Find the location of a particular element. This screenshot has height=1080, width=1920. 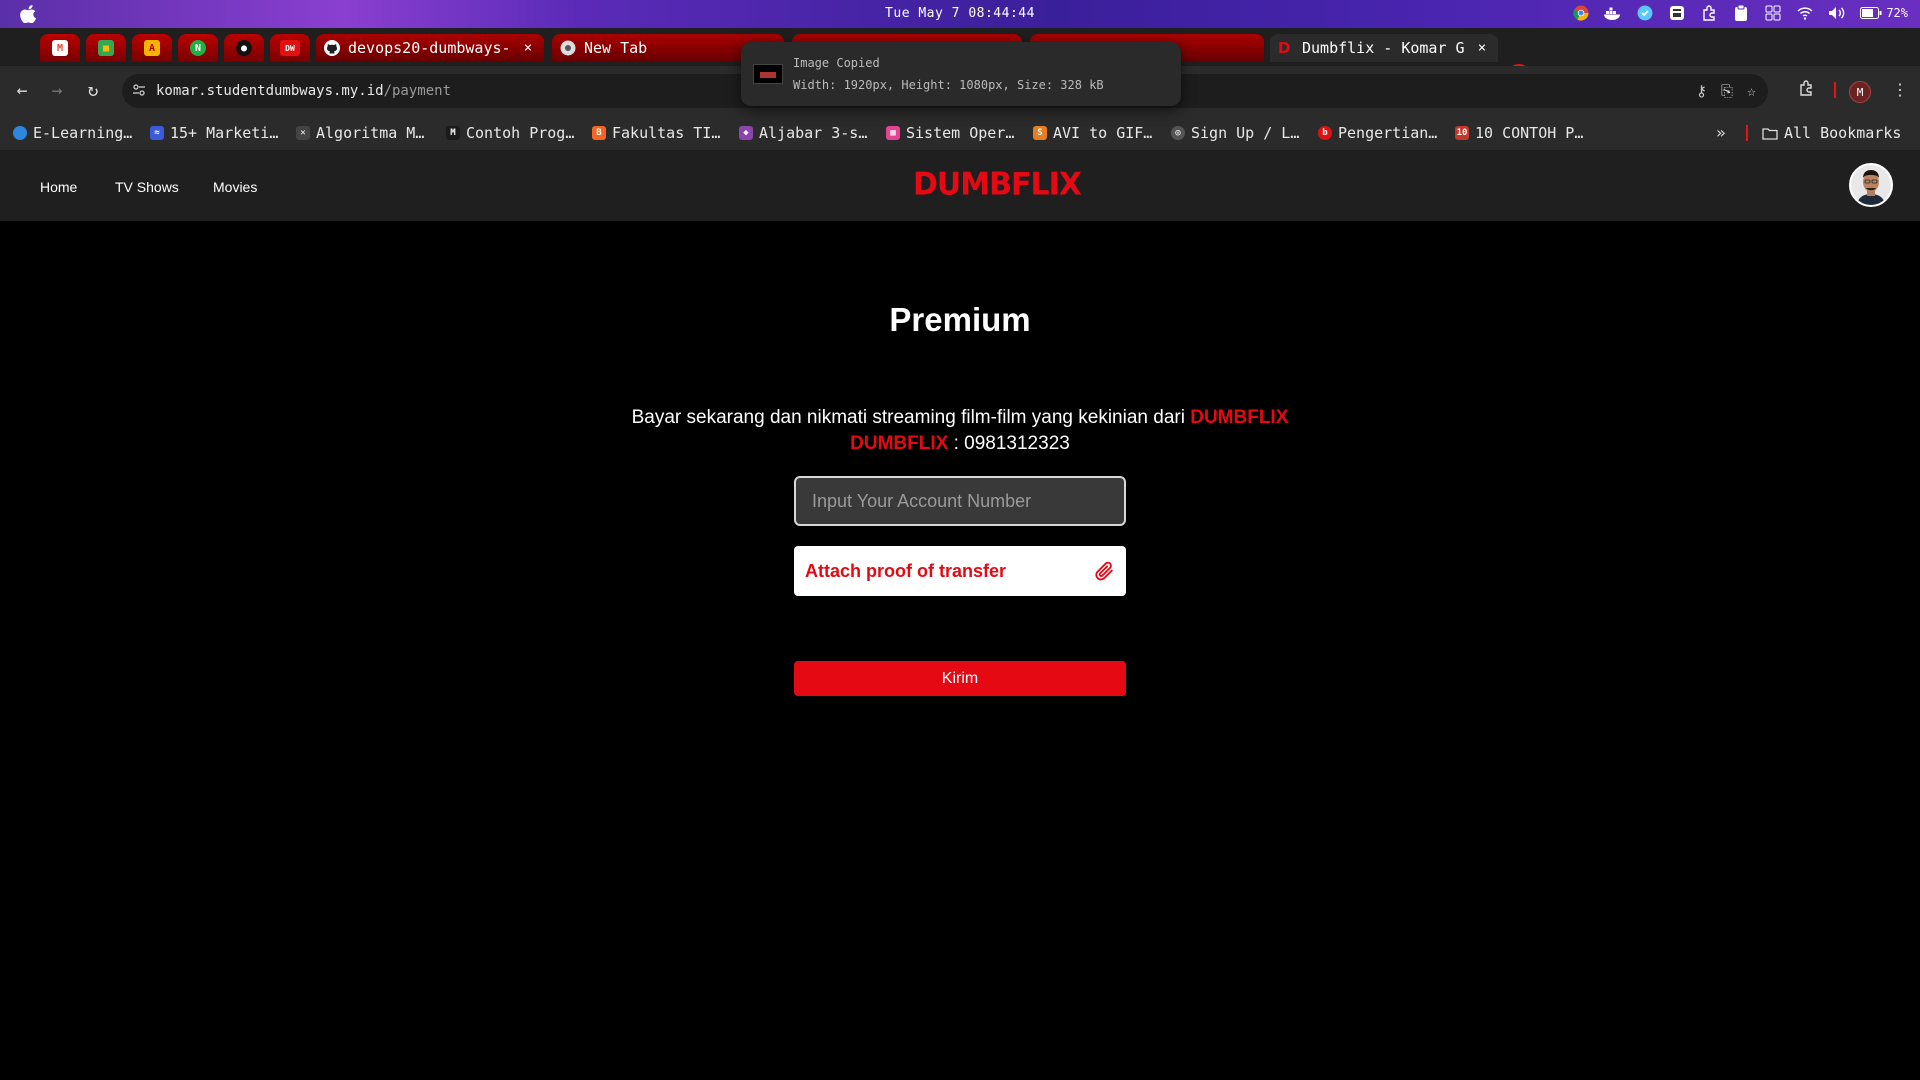

github-icon is located at coordinates (332, 48).